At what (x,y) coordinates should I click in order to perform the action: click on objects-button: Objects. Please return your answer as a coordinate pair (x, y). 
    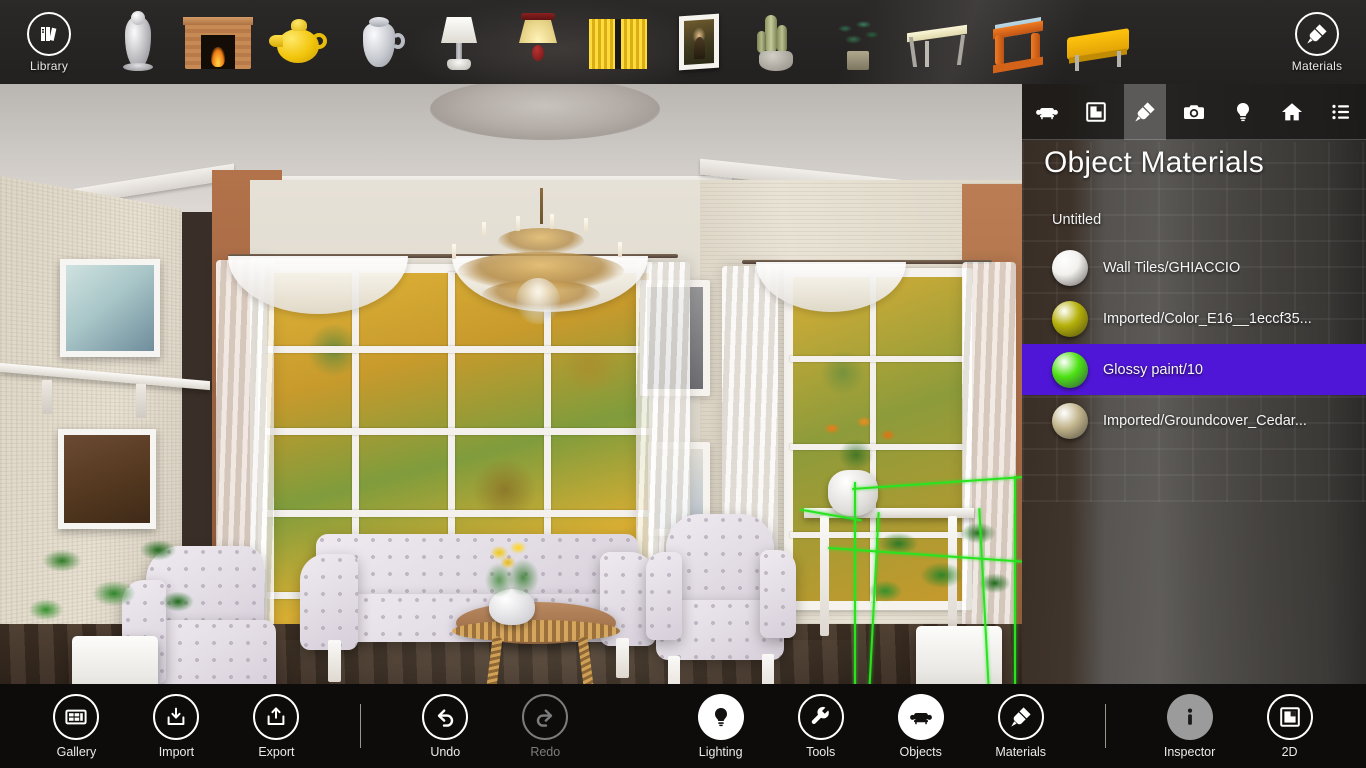
    Looking at the image, I should click on (921, 726).